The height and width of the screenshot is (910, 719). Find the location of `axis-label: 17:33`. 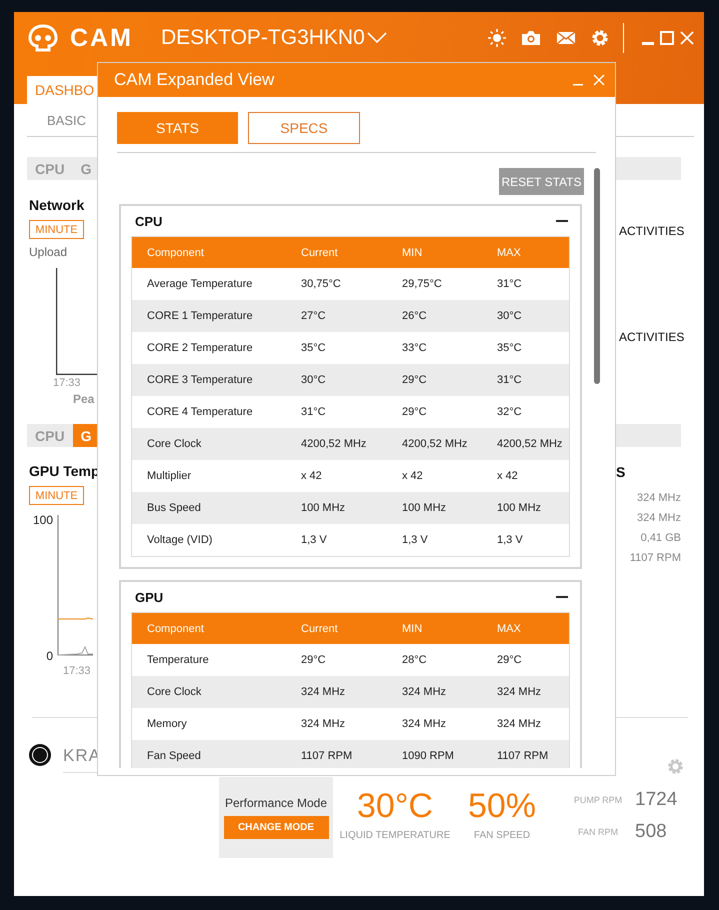

axis-label: 17:33 is located at coordinates (77, 671).